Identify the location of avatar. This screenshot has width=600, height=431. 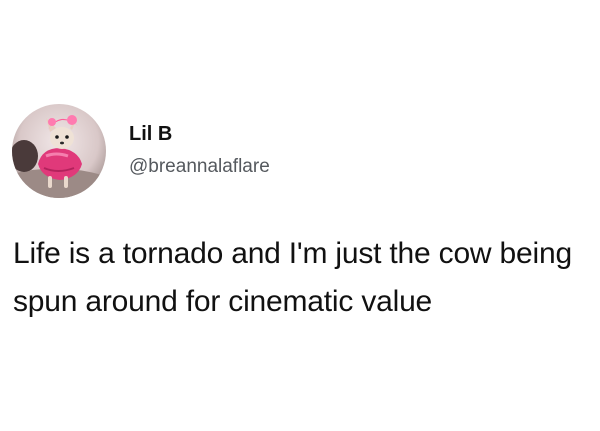
(59, 151).